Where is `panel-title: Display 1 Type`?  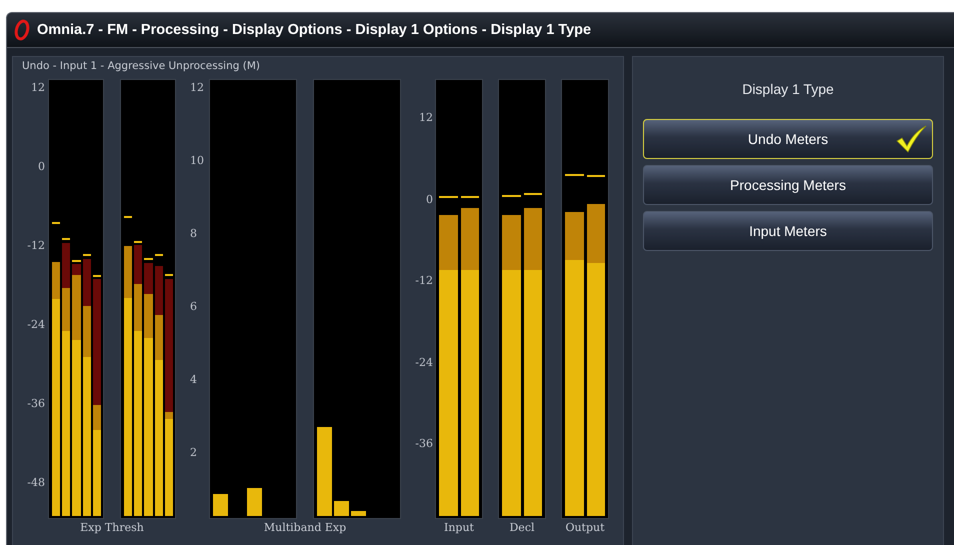
panel-title: Display 1 Type is located at coordinates (788, 89).